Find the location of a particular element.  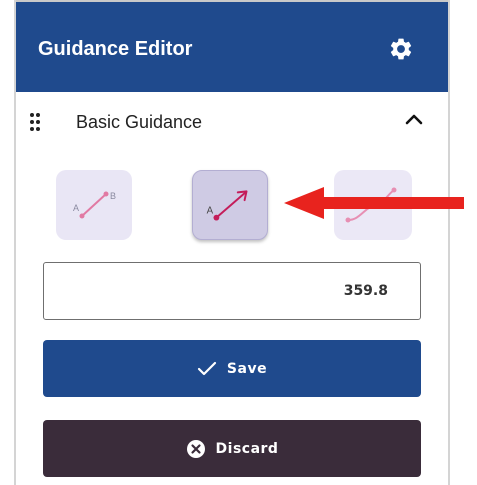

a-plus-heading-icon: A is located at coordinates (227, 205).